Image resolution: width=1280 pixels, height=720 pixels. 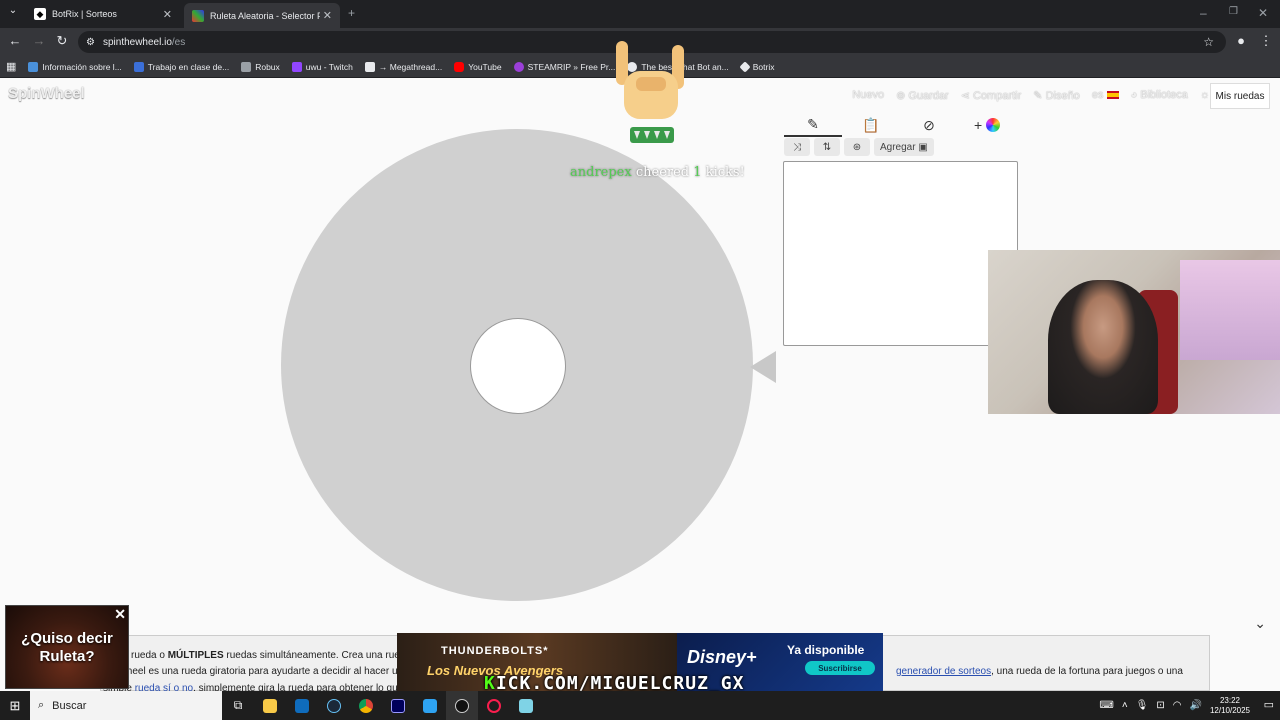 What do you see at coordinates (929, 125) in the screenshot?
I see `tab-hidden: ⊘` at bounding box center [929, 125].